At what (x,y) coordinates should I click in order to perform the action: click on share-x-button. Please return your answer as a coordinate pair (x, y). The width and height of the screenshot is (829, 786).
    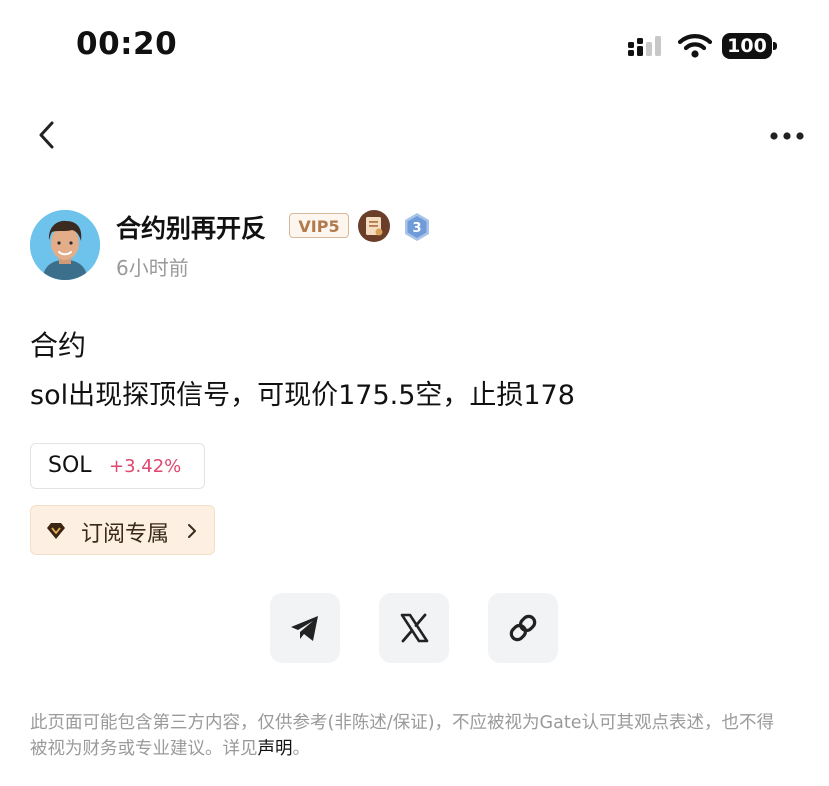
    Looking at the image, I should click on (414, 628).